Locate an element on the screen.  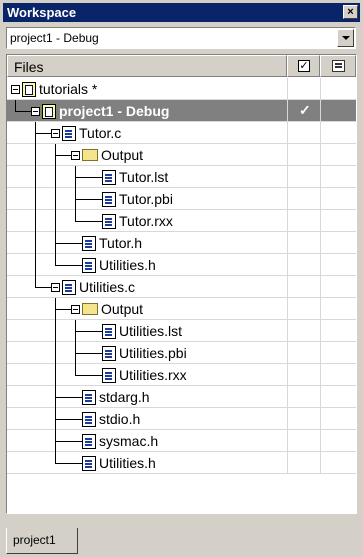
tree-node: Tutor.c is located at coordinates (86, 133).